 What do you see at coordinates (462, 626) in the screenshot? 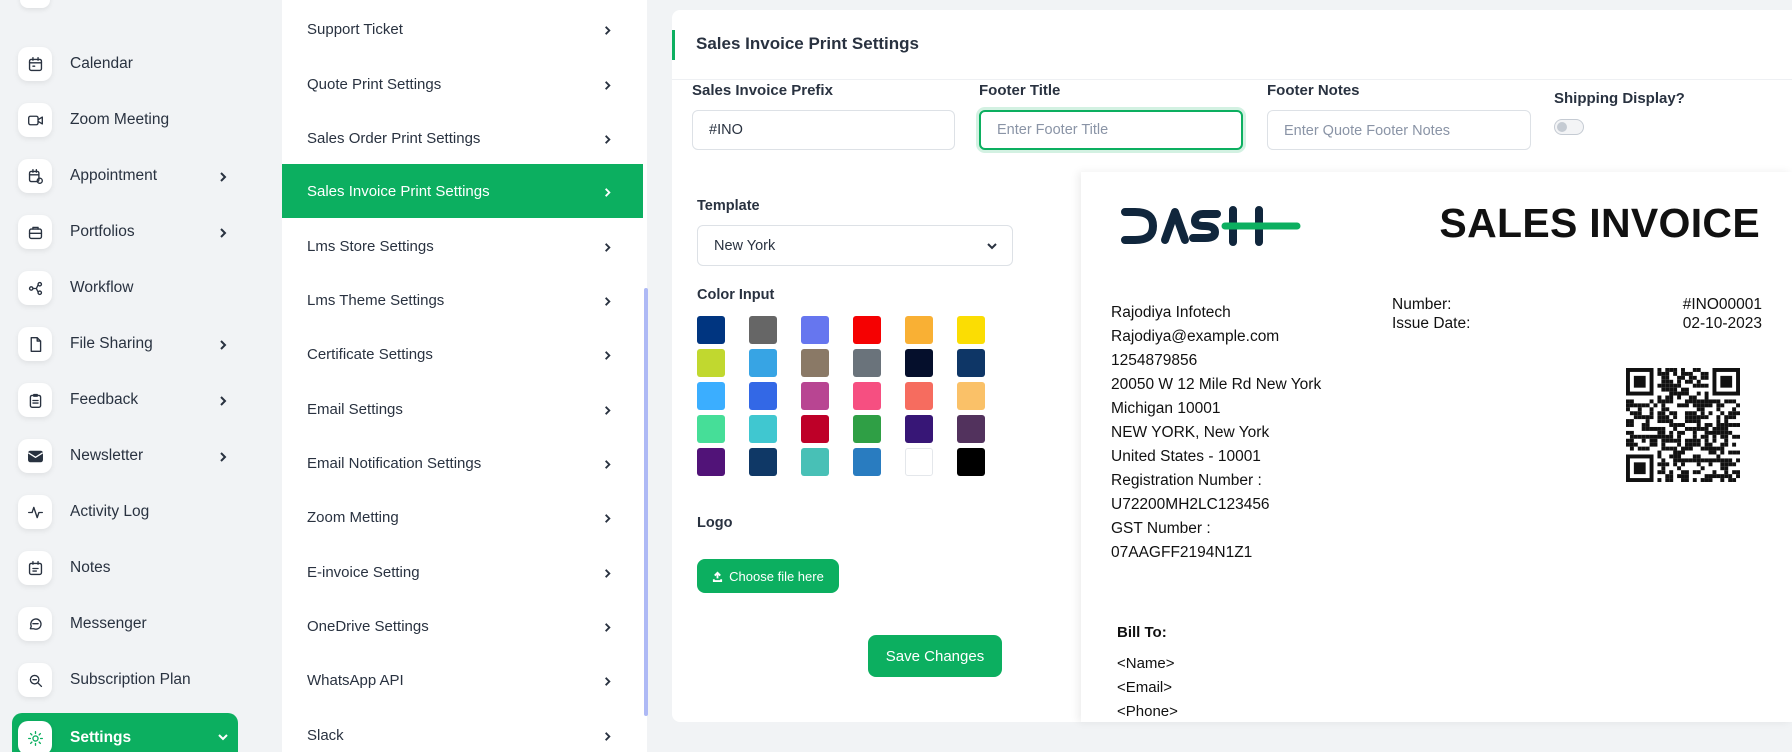
I see `submenu-item-onedrive-settings: OneDrive Settings` at bounding box center [462, 626].